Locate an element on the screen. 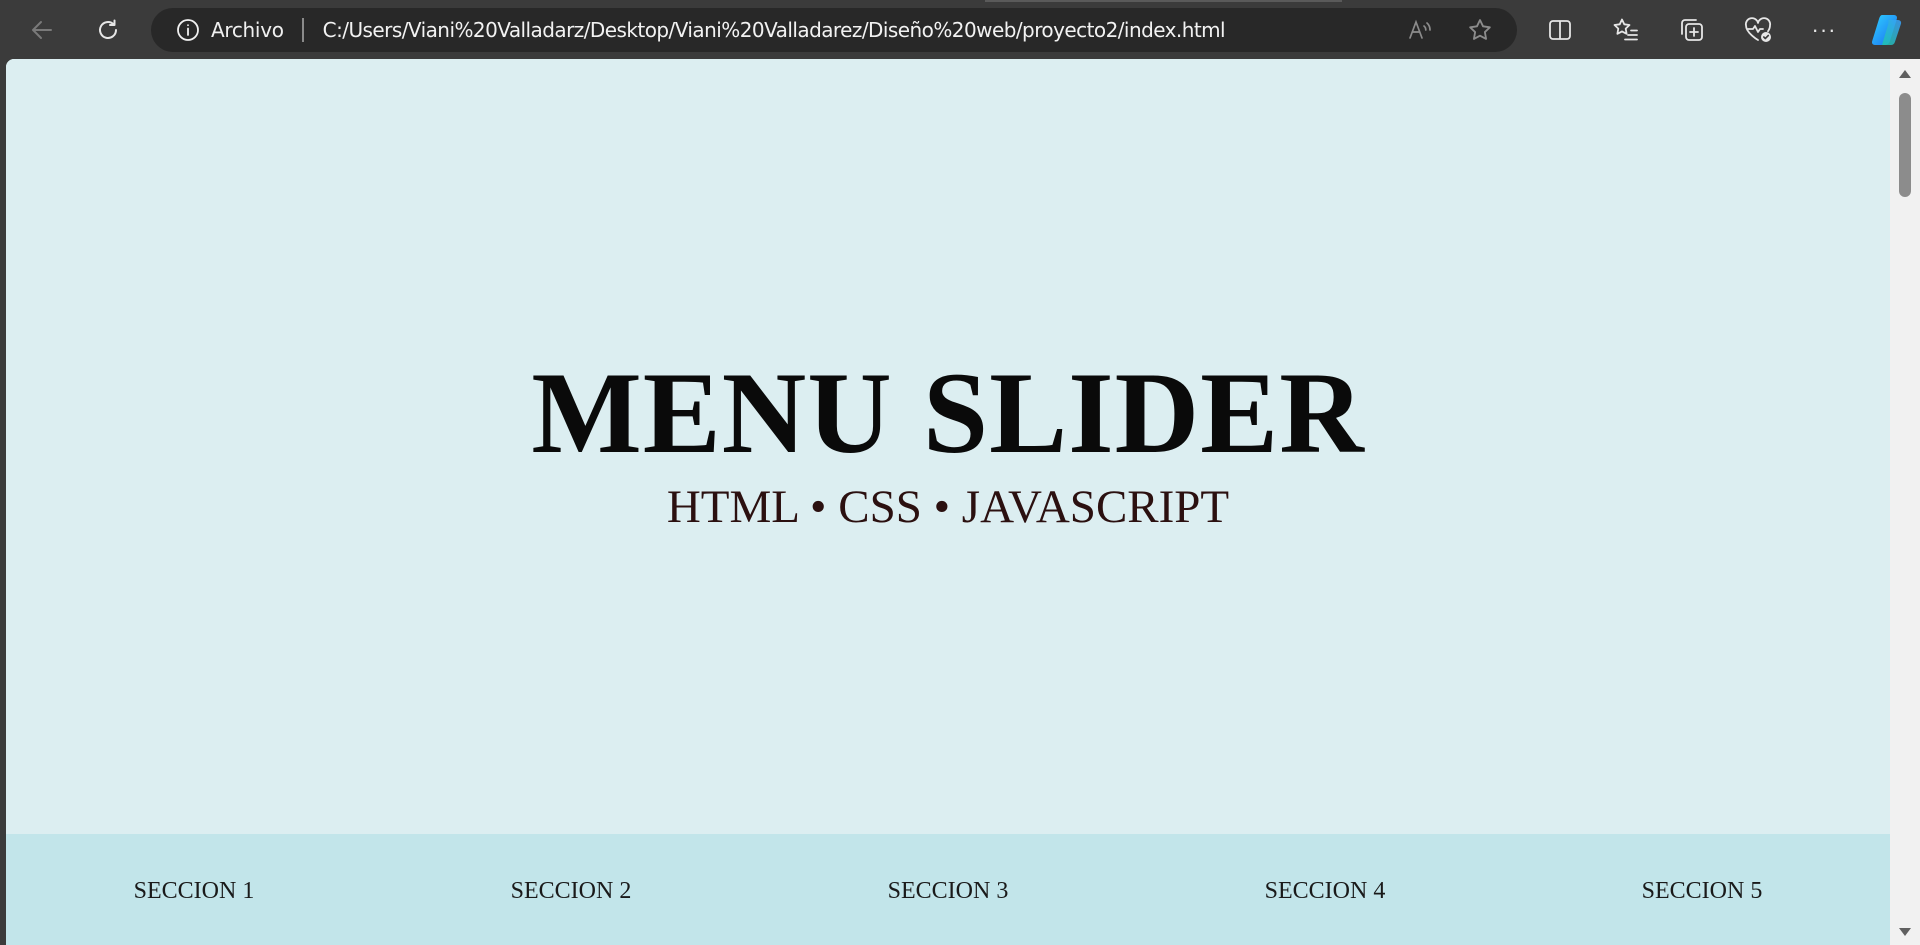 The height and width of the screenshot is (945, 1920). star-icon is located at coordinates (1480, 29).